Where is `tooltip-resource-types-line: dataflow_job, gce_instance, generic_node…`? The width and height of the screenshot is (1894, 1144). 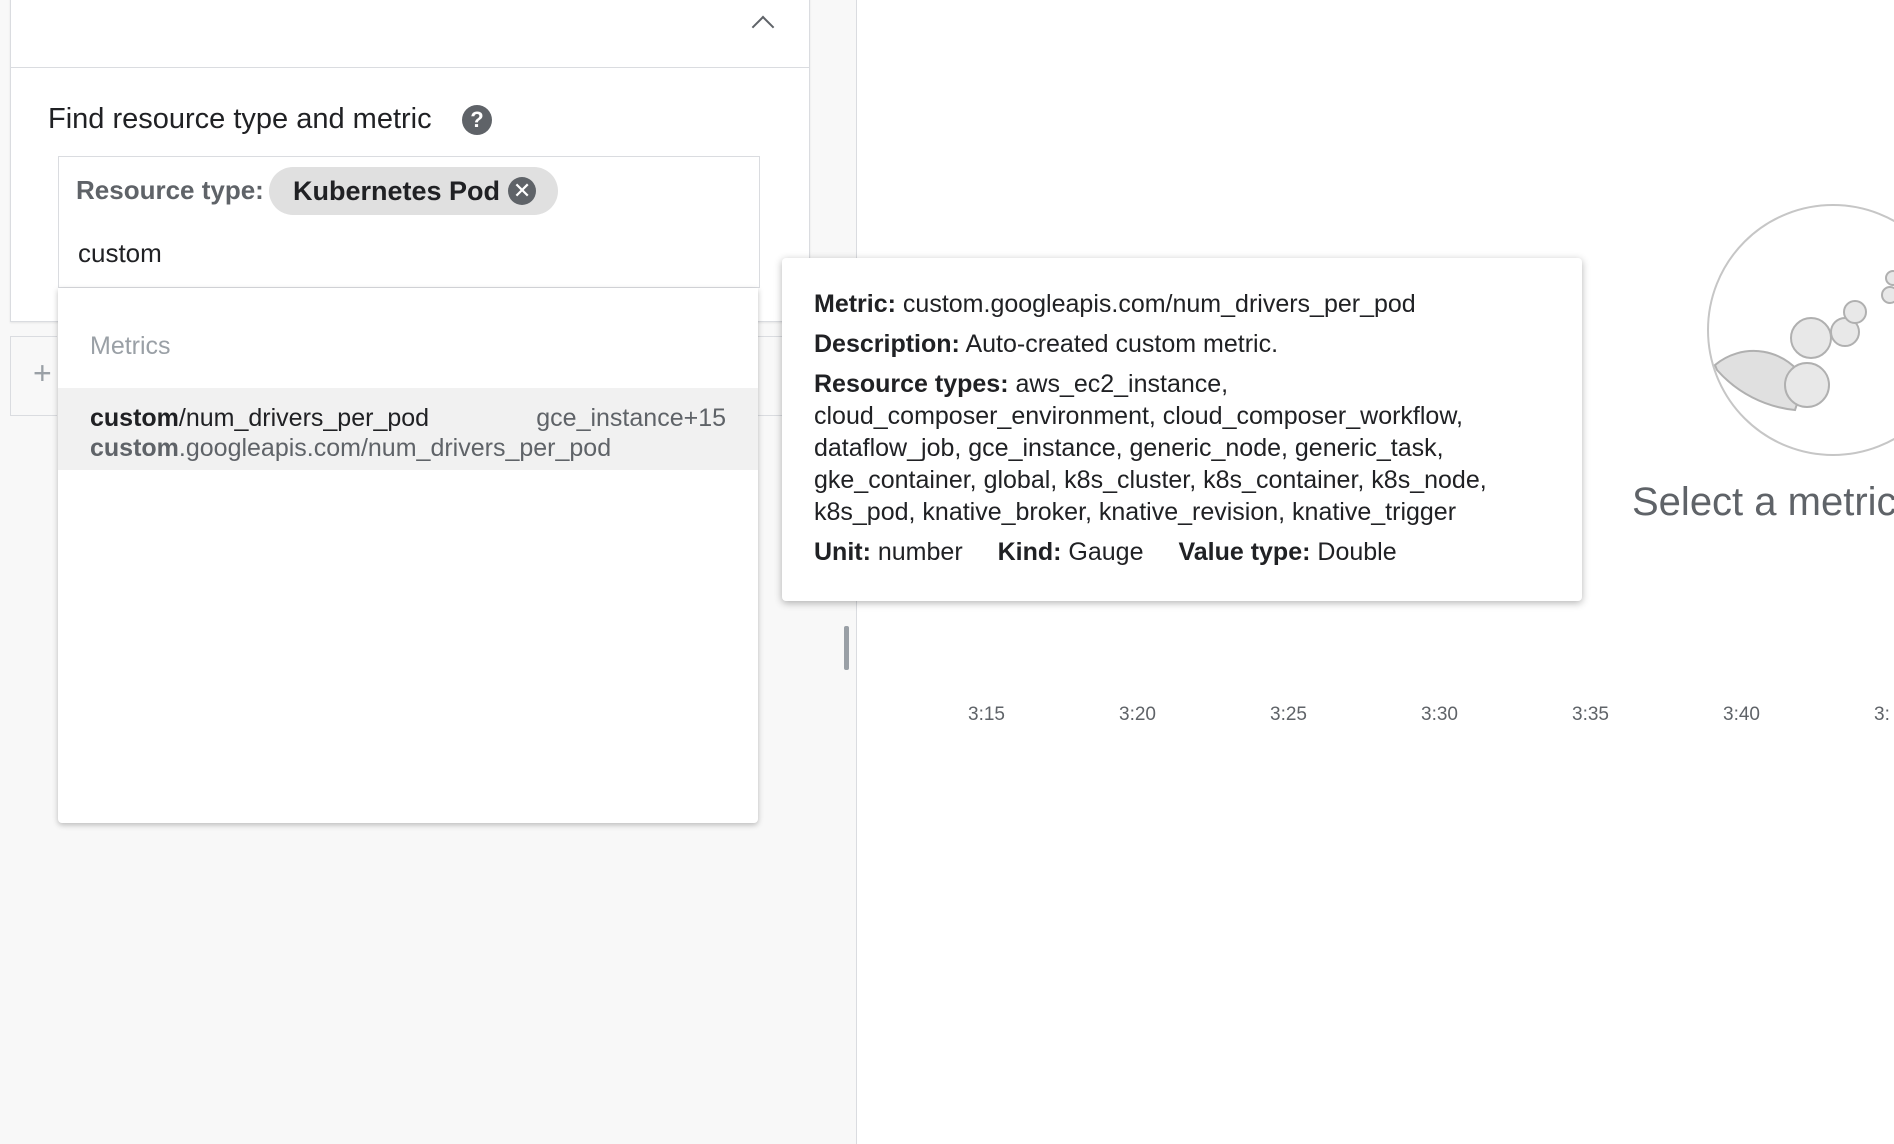 tooltip-resource-types-line: dataflow_job, gce_instance, generic_node… is located at coordinates (1129, 448).